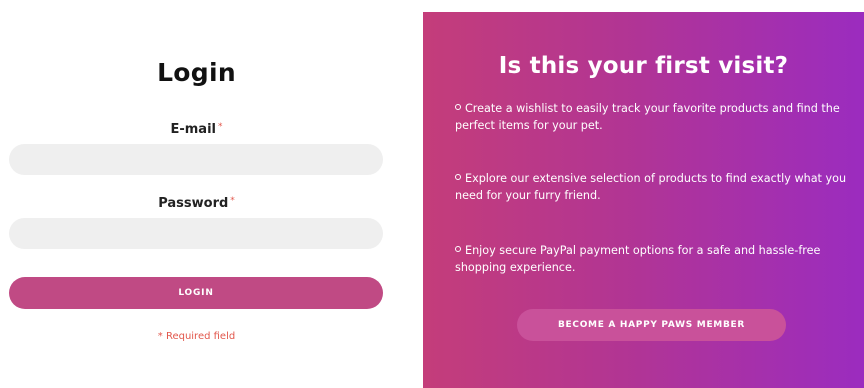 The image size is (864, 388). What do you see at coordinates (220, 127) in the screenshot?
I see `email-required-marker: *` at bounding box center [220, 127].